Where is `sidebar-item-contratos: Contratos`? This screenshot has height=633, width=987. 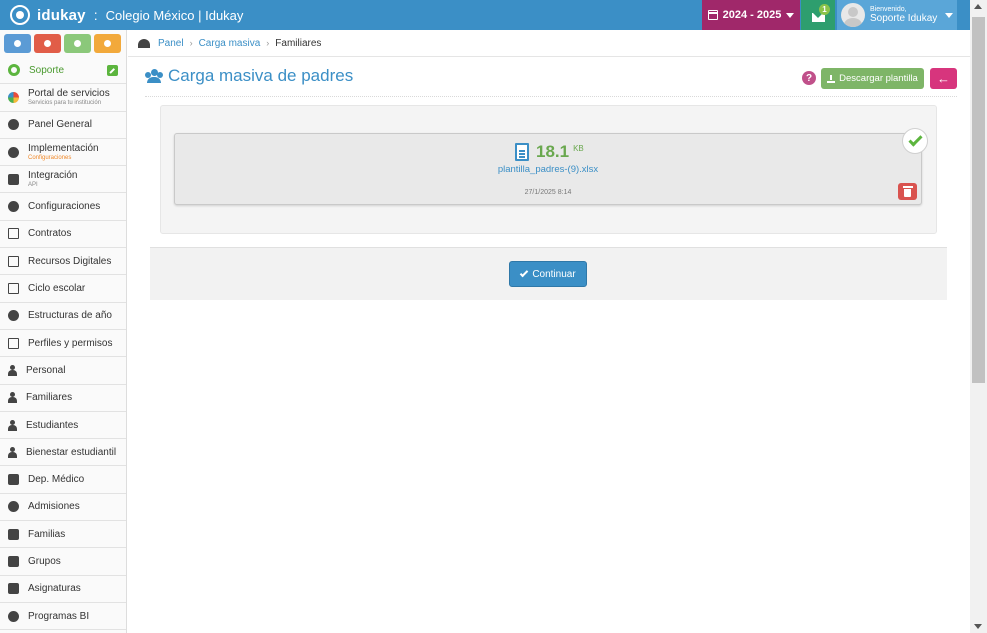 sidebar-item-contratos: Contratos is located at coordinates (63, 235).